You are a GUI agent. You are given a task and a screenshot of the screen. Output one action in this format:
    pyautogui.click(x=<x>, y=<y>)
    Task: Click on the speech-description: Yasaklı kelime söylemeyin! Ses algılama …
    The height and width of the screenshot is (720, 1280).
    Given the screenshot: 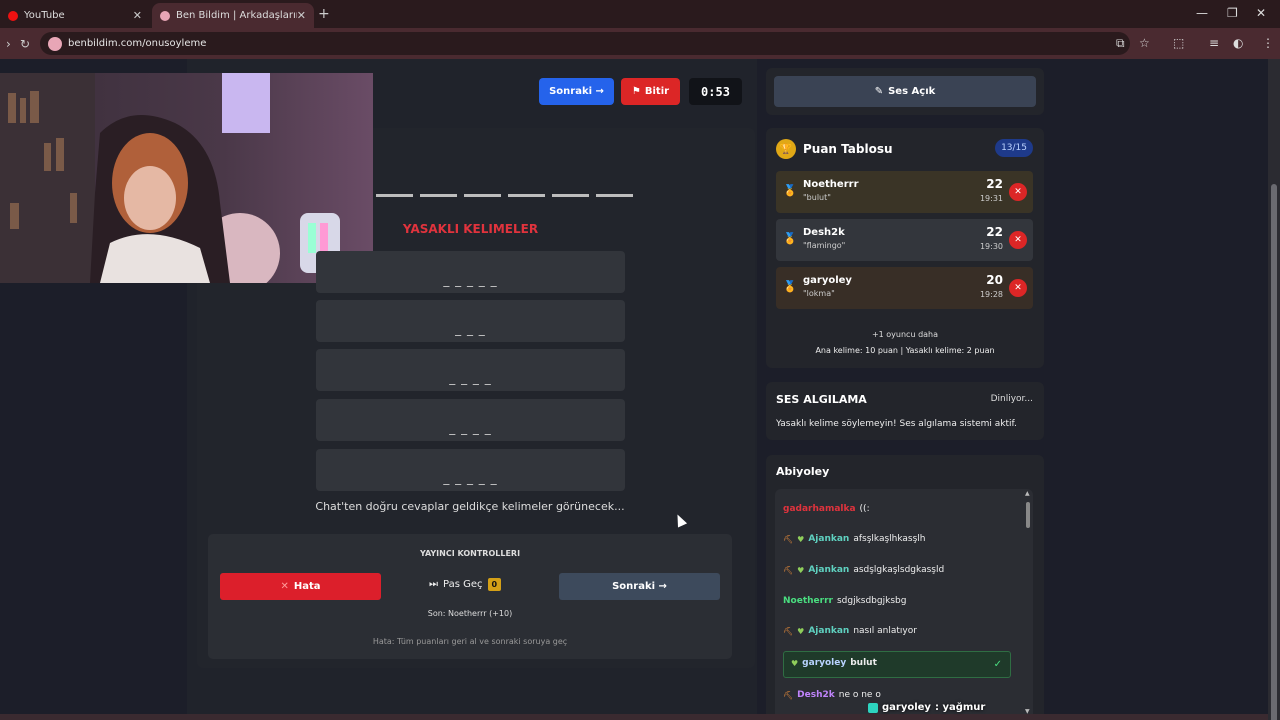 What is the action you would take?
    pyautogui.click(x=896, y=424)
    